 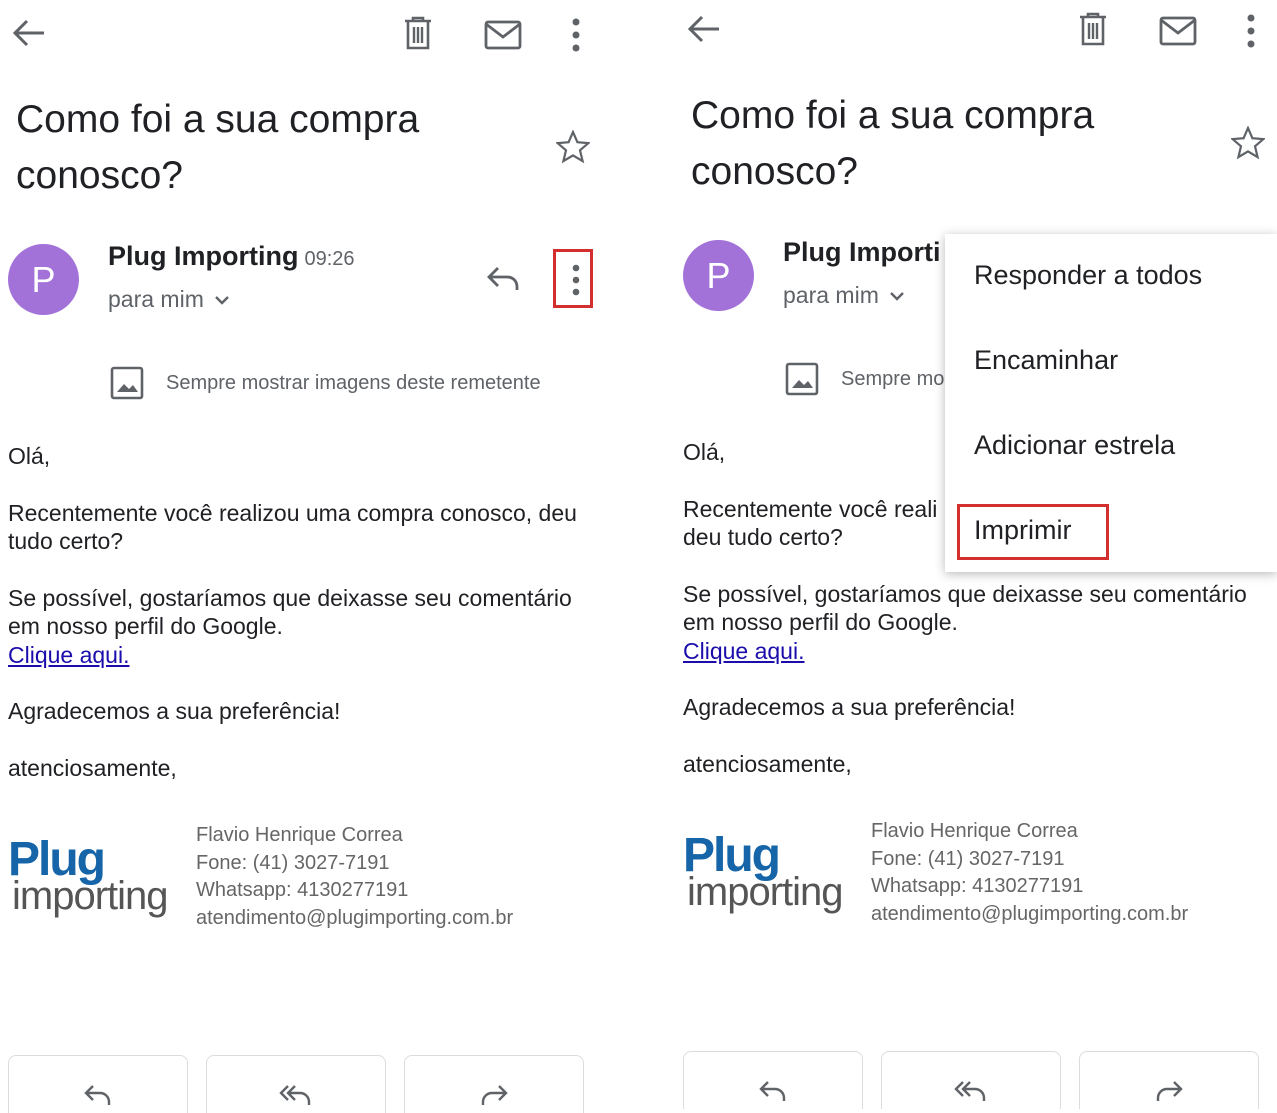 What do you see at coordinates (329, 259) in the screenshot?
I see `email-time: 09:26` at bounding box center [329, 259].